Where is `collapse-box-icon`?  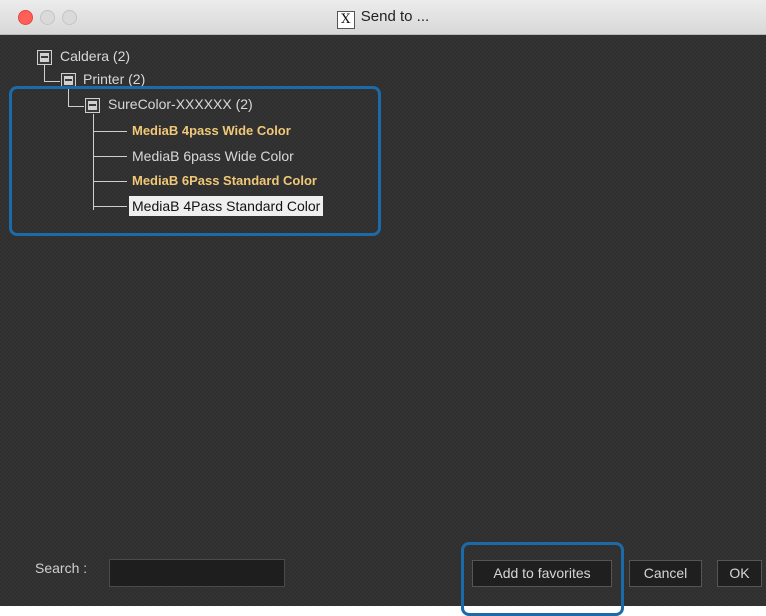 collapse-box-icon is located at coordinates (44, 57).